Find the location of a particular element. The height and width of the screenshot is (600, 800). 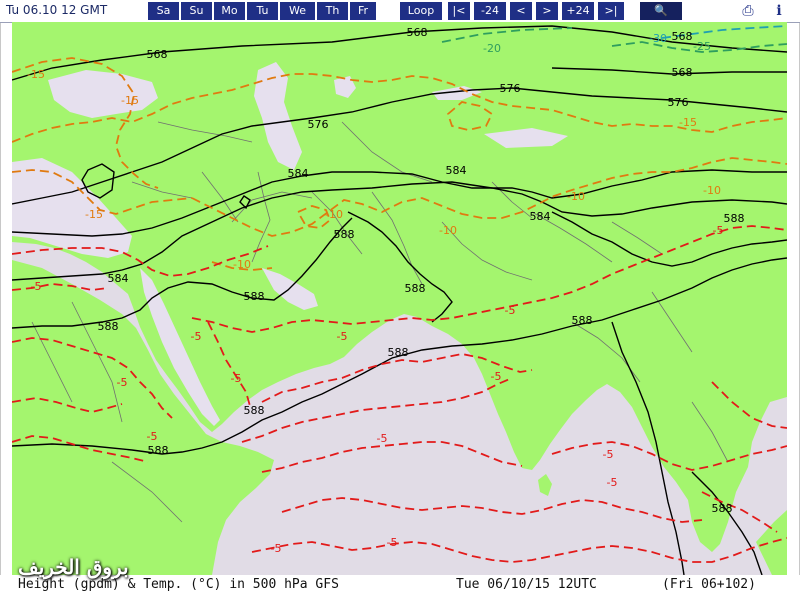

day-button-su: Su is located at coordinates (196, 11).